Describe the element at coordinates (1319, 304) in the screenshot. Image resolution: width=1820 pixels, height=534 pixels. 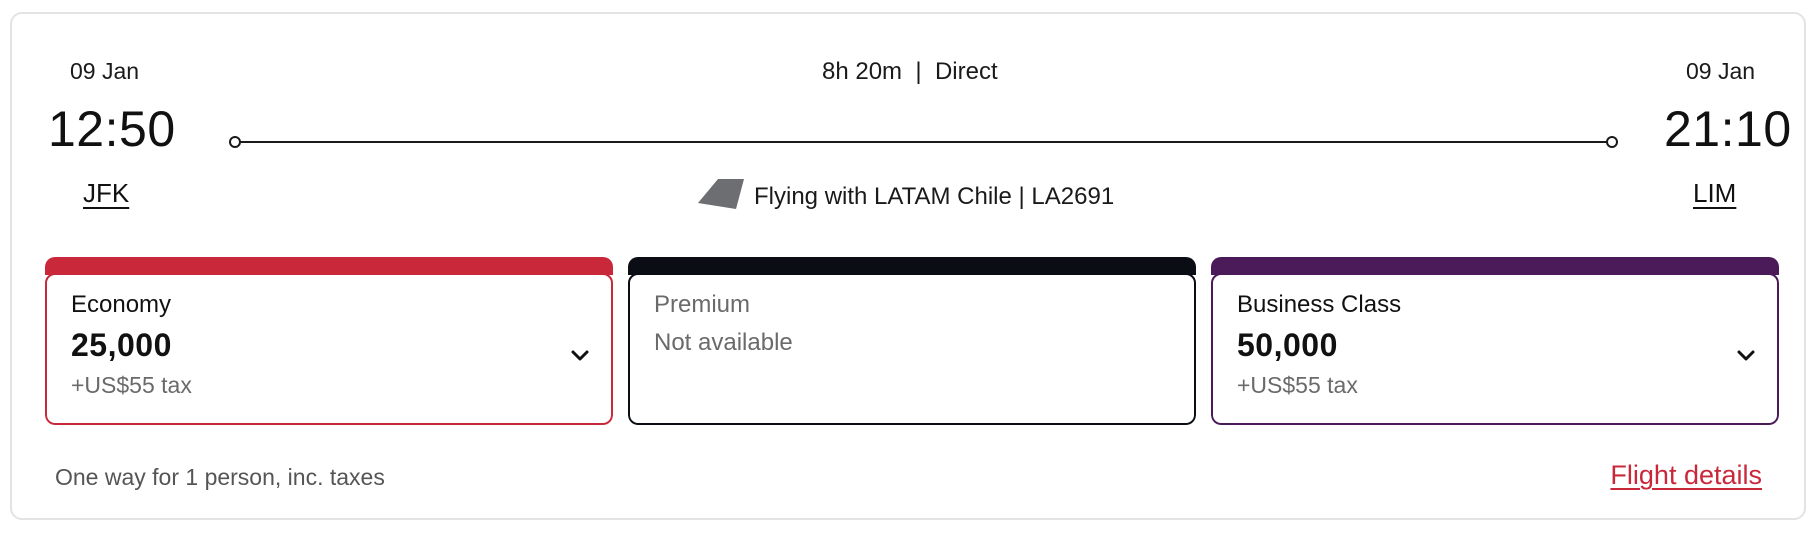
I see `fare-business-name: Business Class` at that location.